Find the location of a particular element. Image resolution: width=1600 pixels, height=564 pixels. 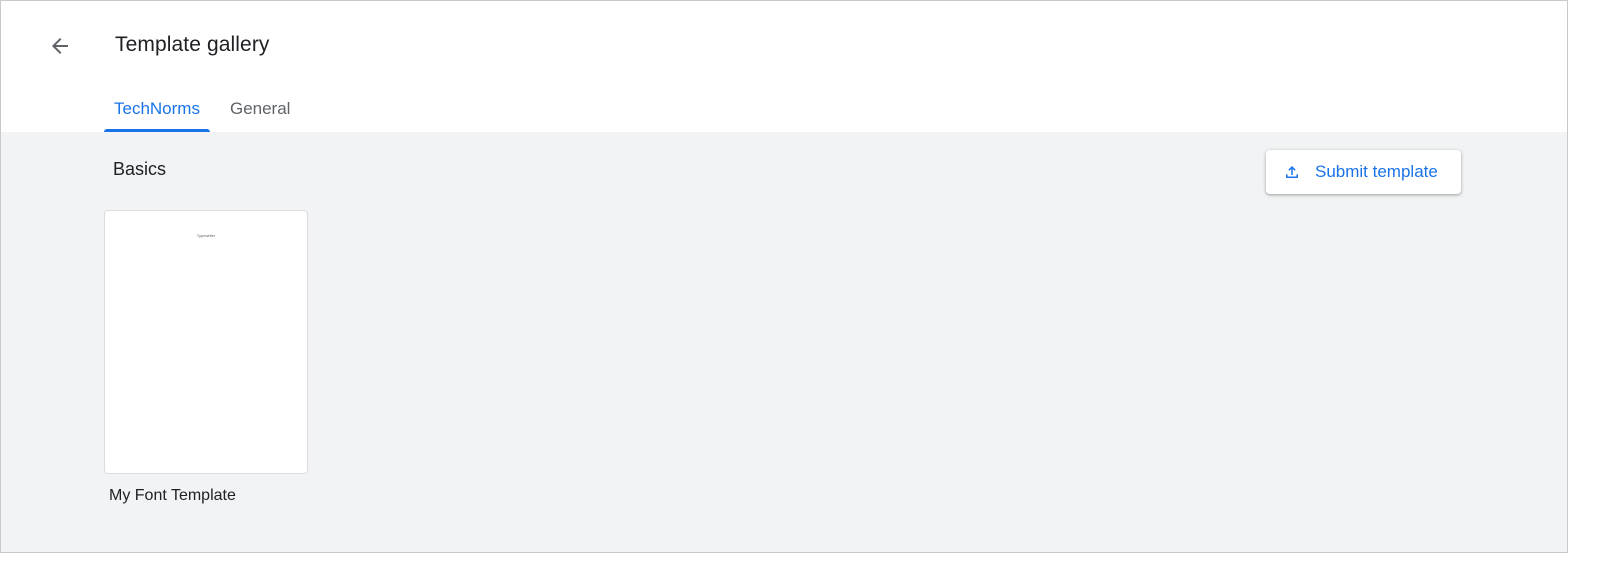

thumbnail-text: Typewriter is located at coordinates (206, 235).